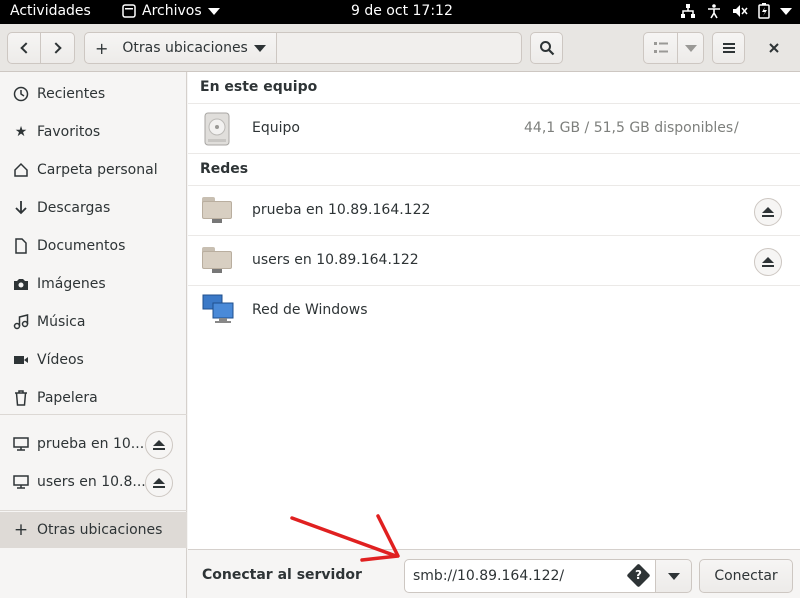 Image resolution: width=800 pixels, height=598 pixels. What do you see at coordinates (21, 322) in the screenshot?
I see `music-icon` at bounding box center [21, 322].